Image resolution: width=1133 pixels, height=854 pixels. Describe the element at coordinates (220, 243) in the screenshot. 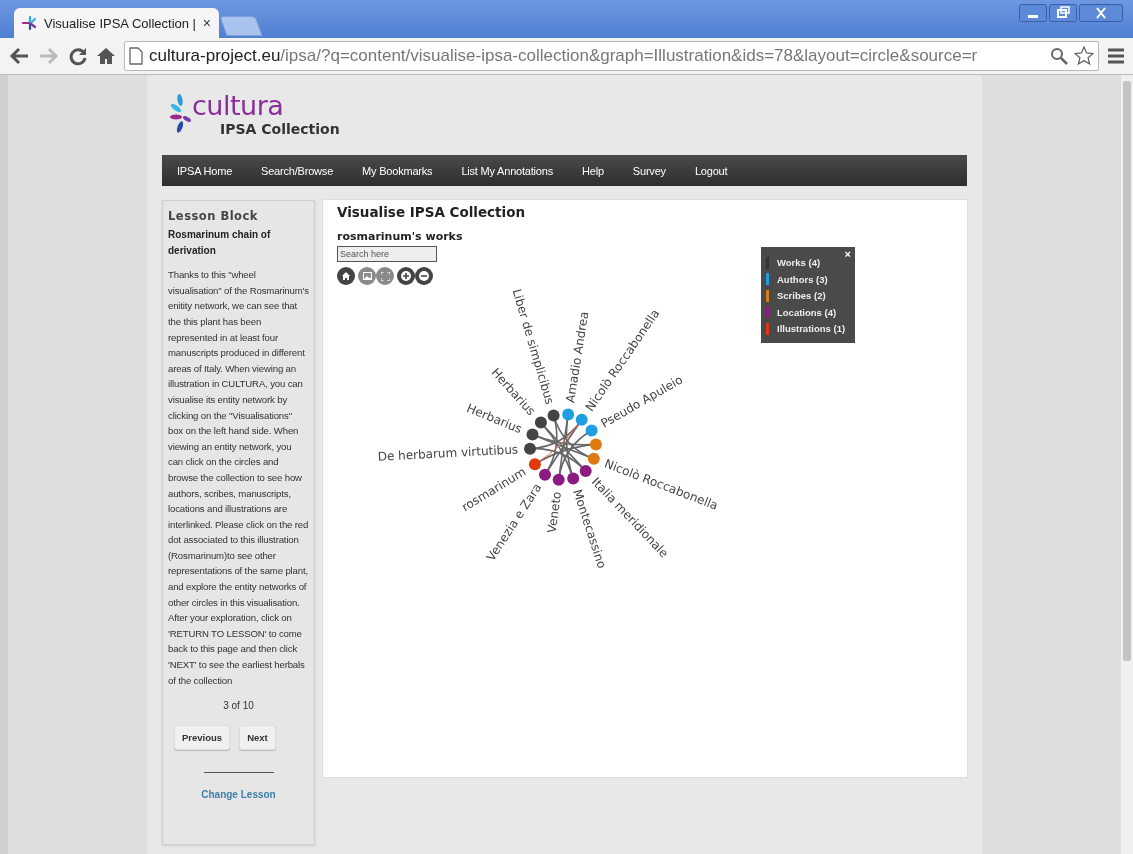

I see `lesson-heading: Rosmarinum chain of derivation` at that location.